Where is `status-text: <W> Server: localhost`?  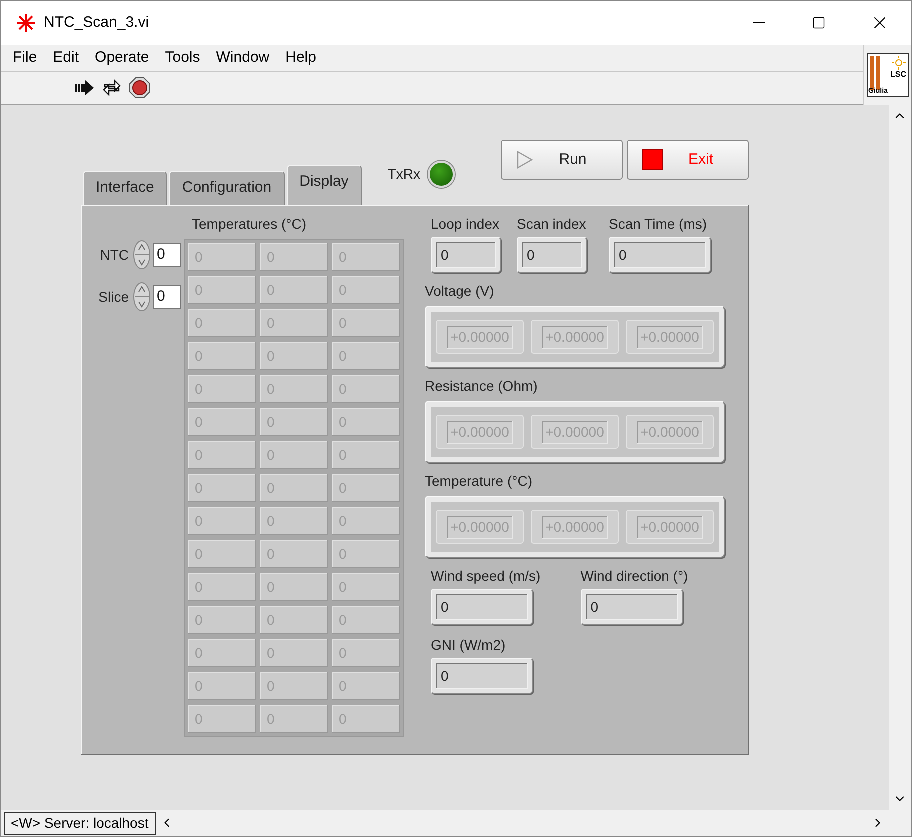
status-text: <W> Server: localhost is located at coordinates (80, 823).